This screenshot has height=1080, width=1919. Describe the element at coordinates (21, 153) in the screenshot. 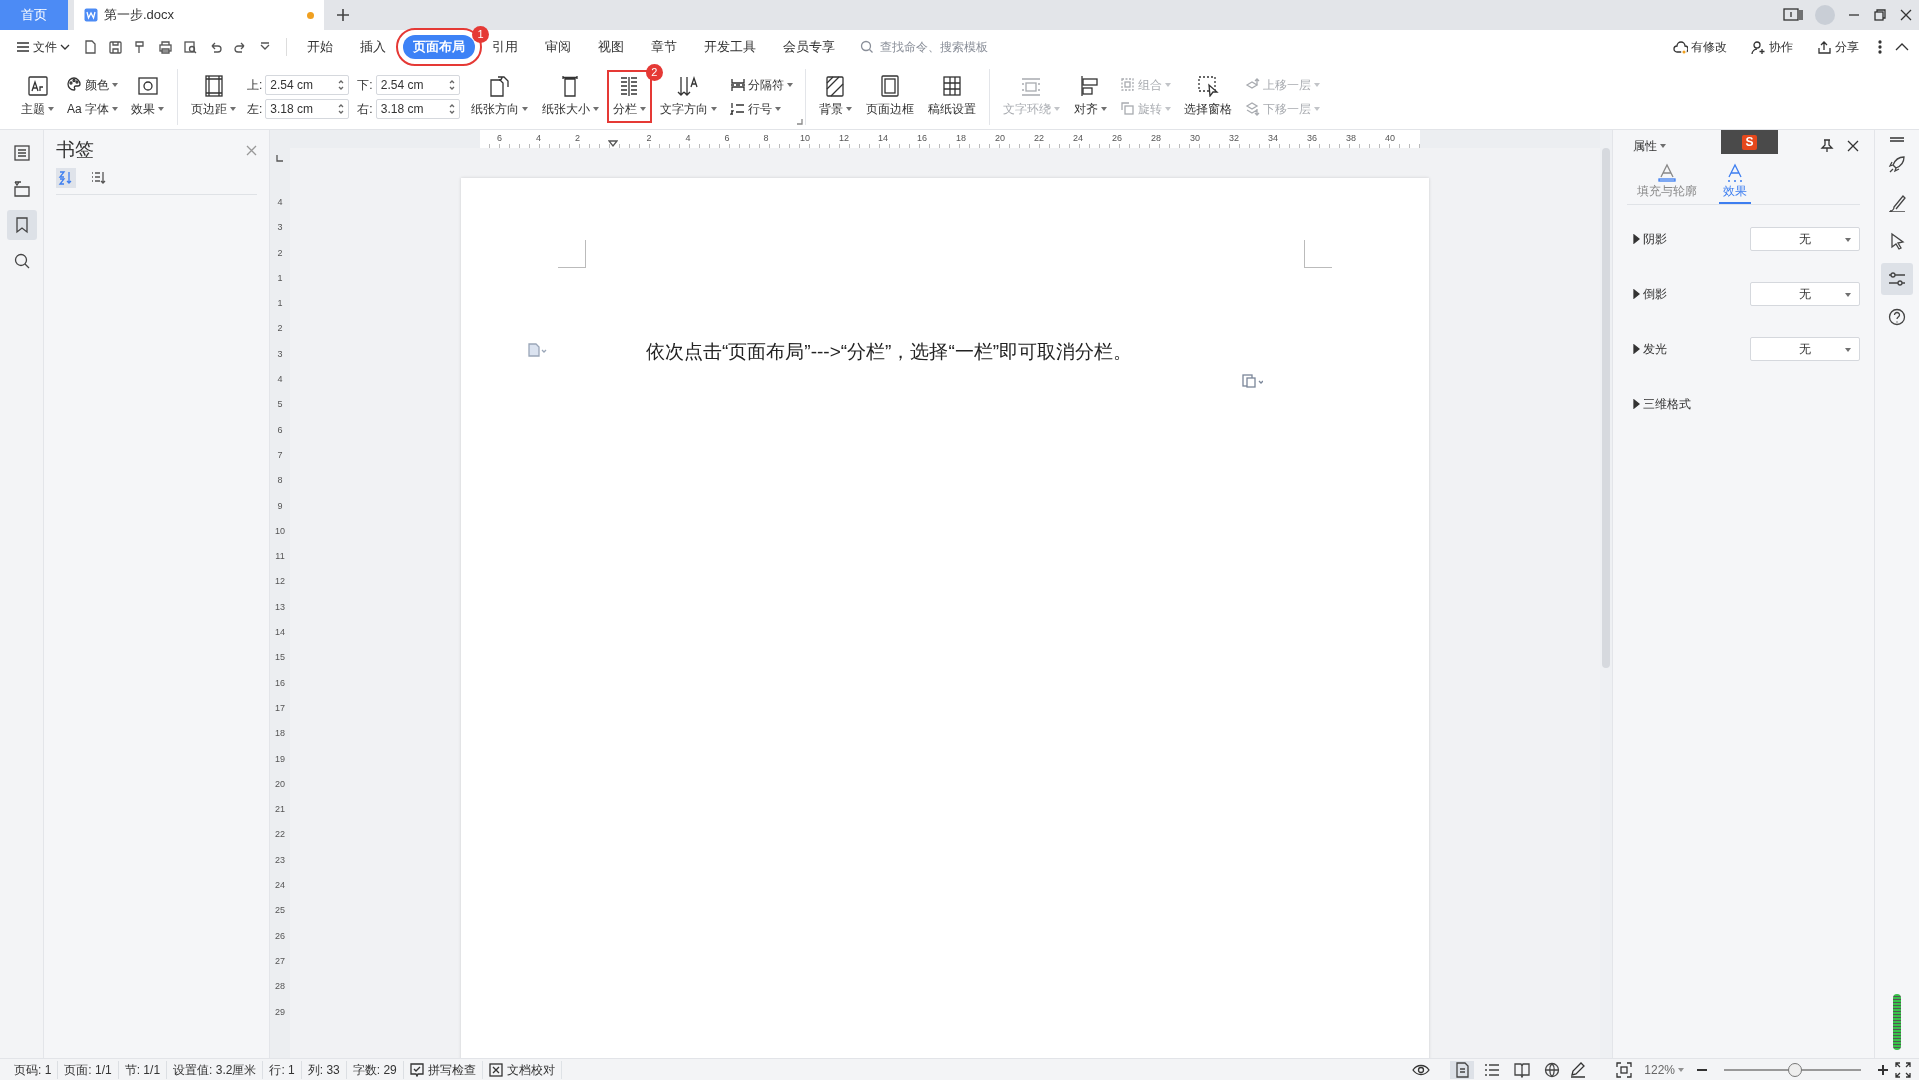

I see `outline-icon` at that location.